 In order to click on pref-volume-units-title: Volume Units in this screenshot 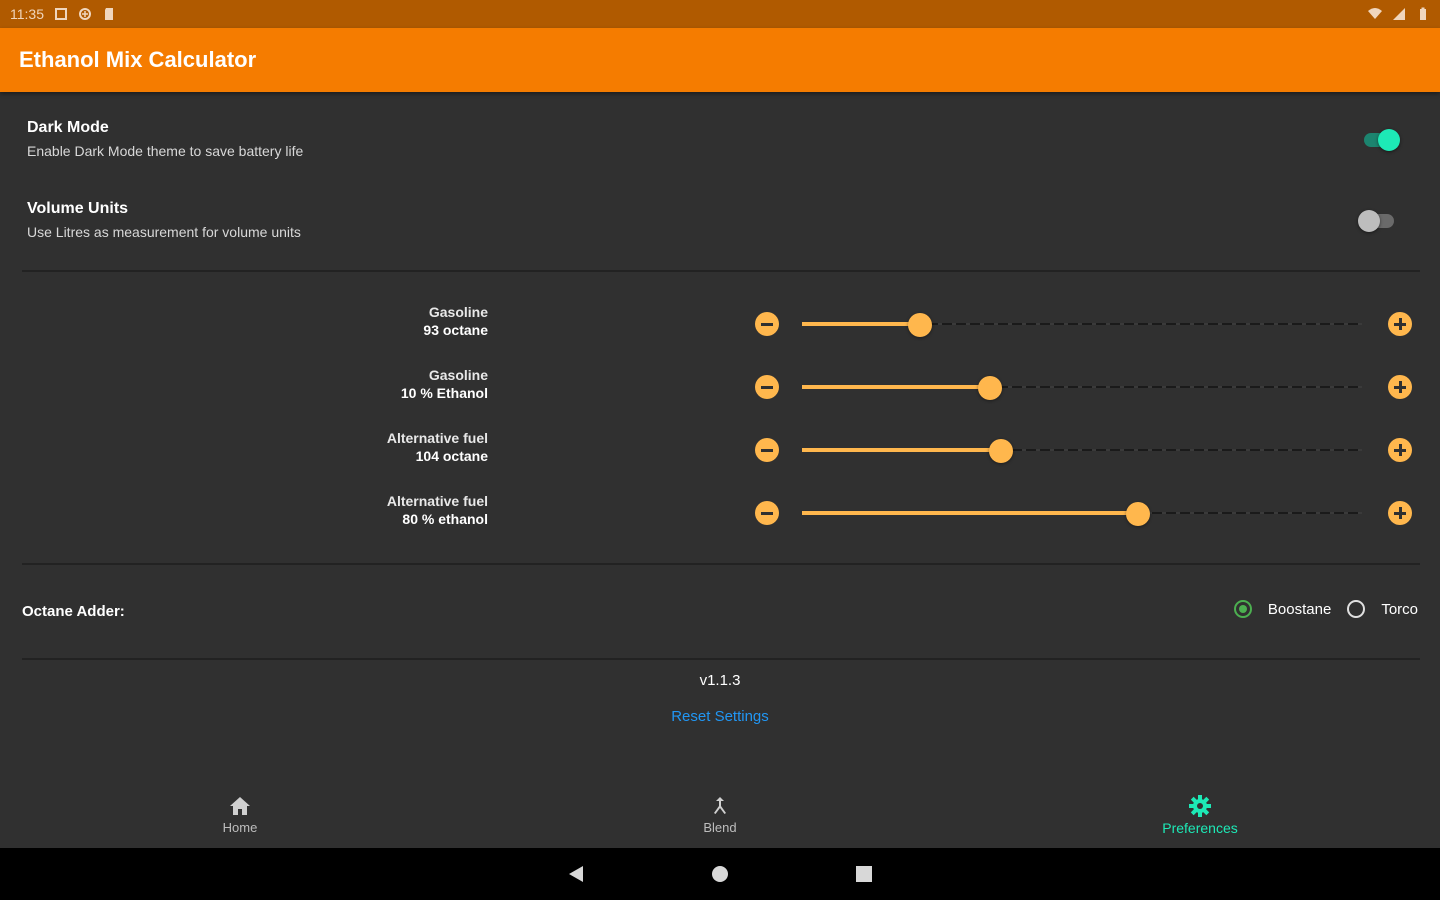, I will do `click(78, 208)`.